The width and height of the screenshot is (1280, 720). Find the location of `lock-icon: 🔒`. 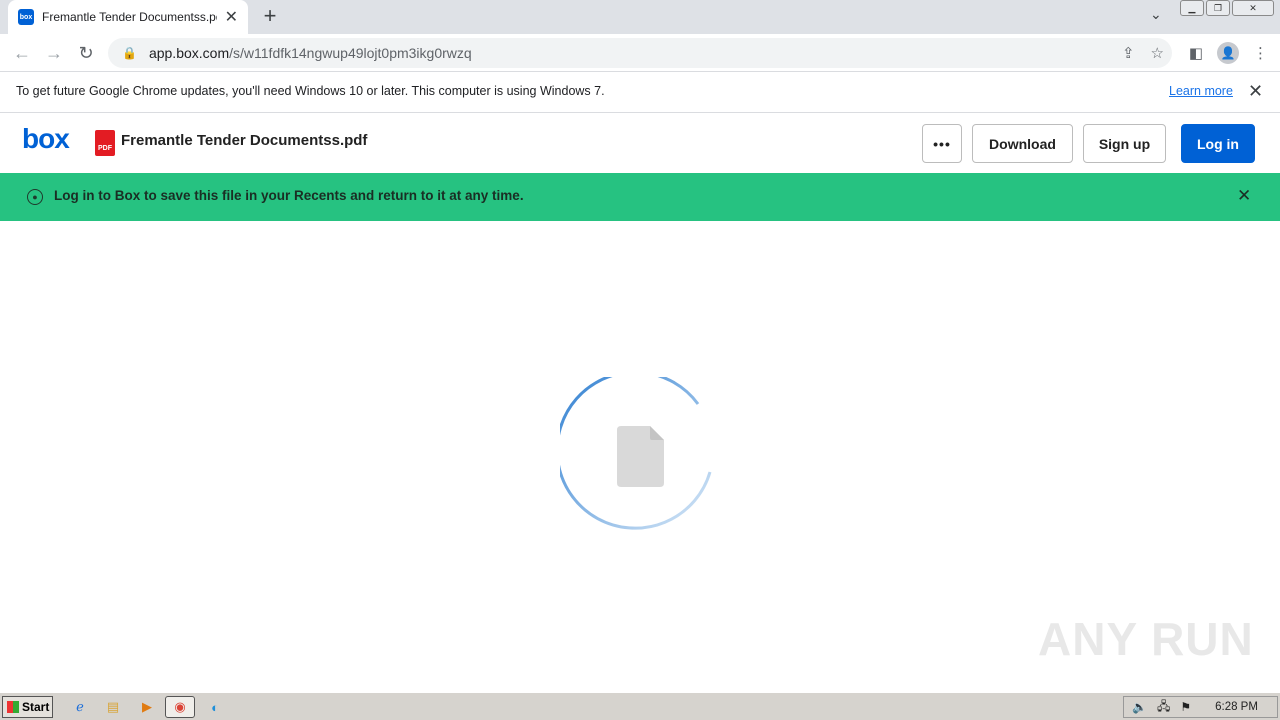

lock-icon: 🔒 is located at coordinates (129, 53).